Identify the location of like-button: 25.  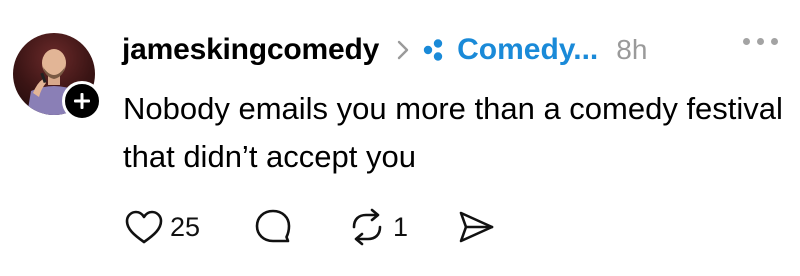
(162, 227).